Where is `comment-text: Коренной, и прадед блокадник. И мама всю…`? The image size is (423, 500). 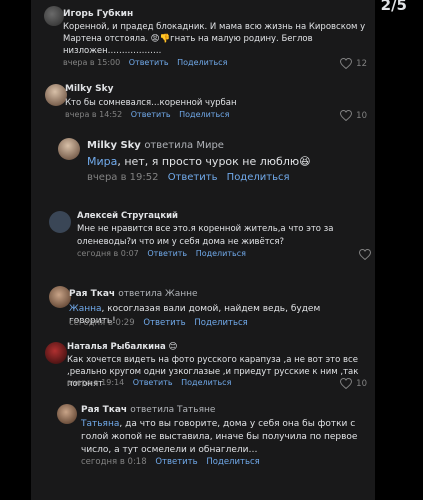
comment-text: Коренной, и прадед блокадник. И мама всю… is located at coordinates (214, 39).